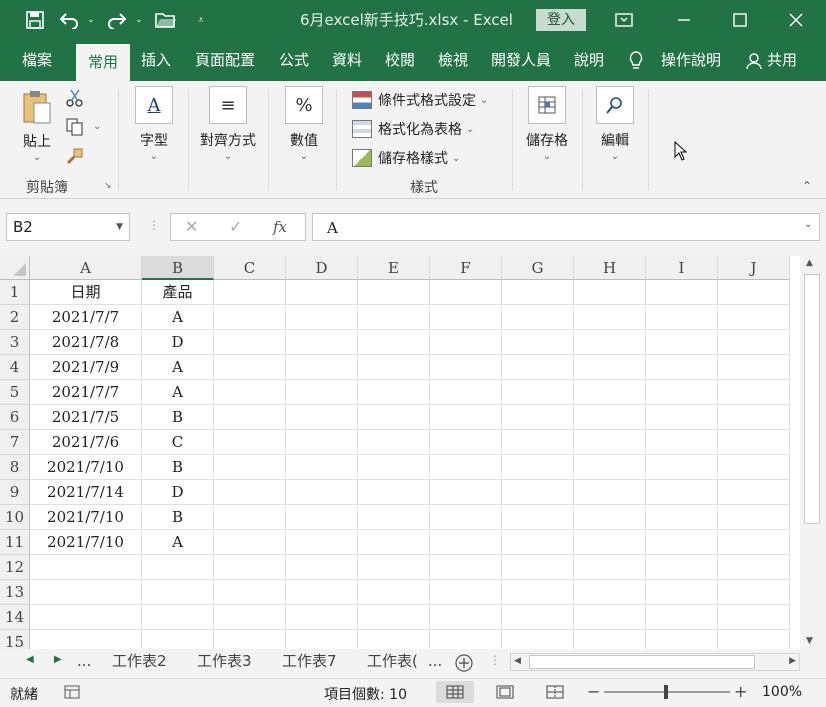  I want to click on column-header: B, so click(178, 268).